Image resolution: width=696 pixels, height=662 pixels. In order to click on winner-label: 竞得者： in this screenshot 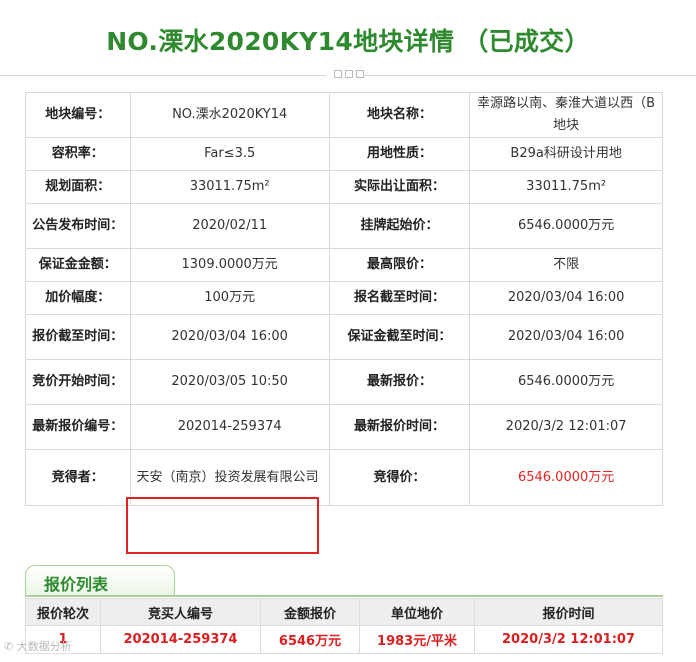, I will do `click(78, 477)`.